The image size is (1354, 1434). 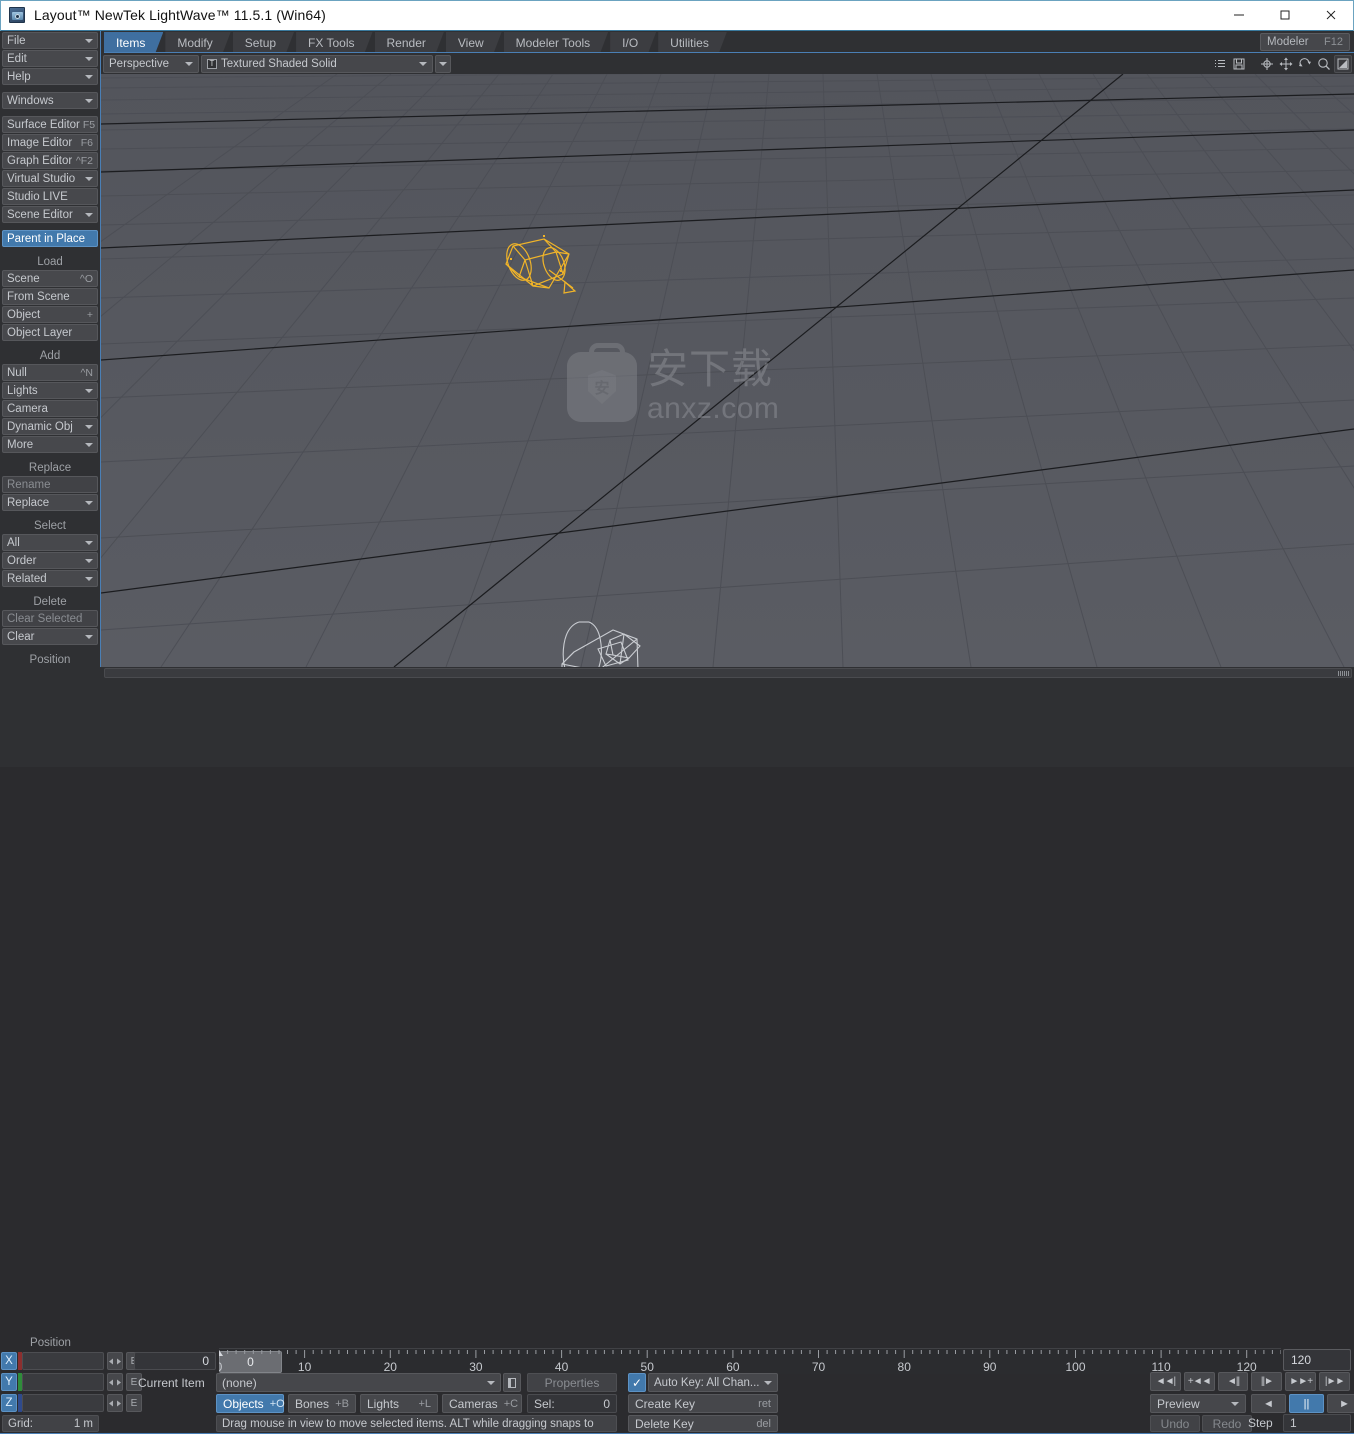 I want to click on axis-label-y: Y, so click(x=9, y=1382).